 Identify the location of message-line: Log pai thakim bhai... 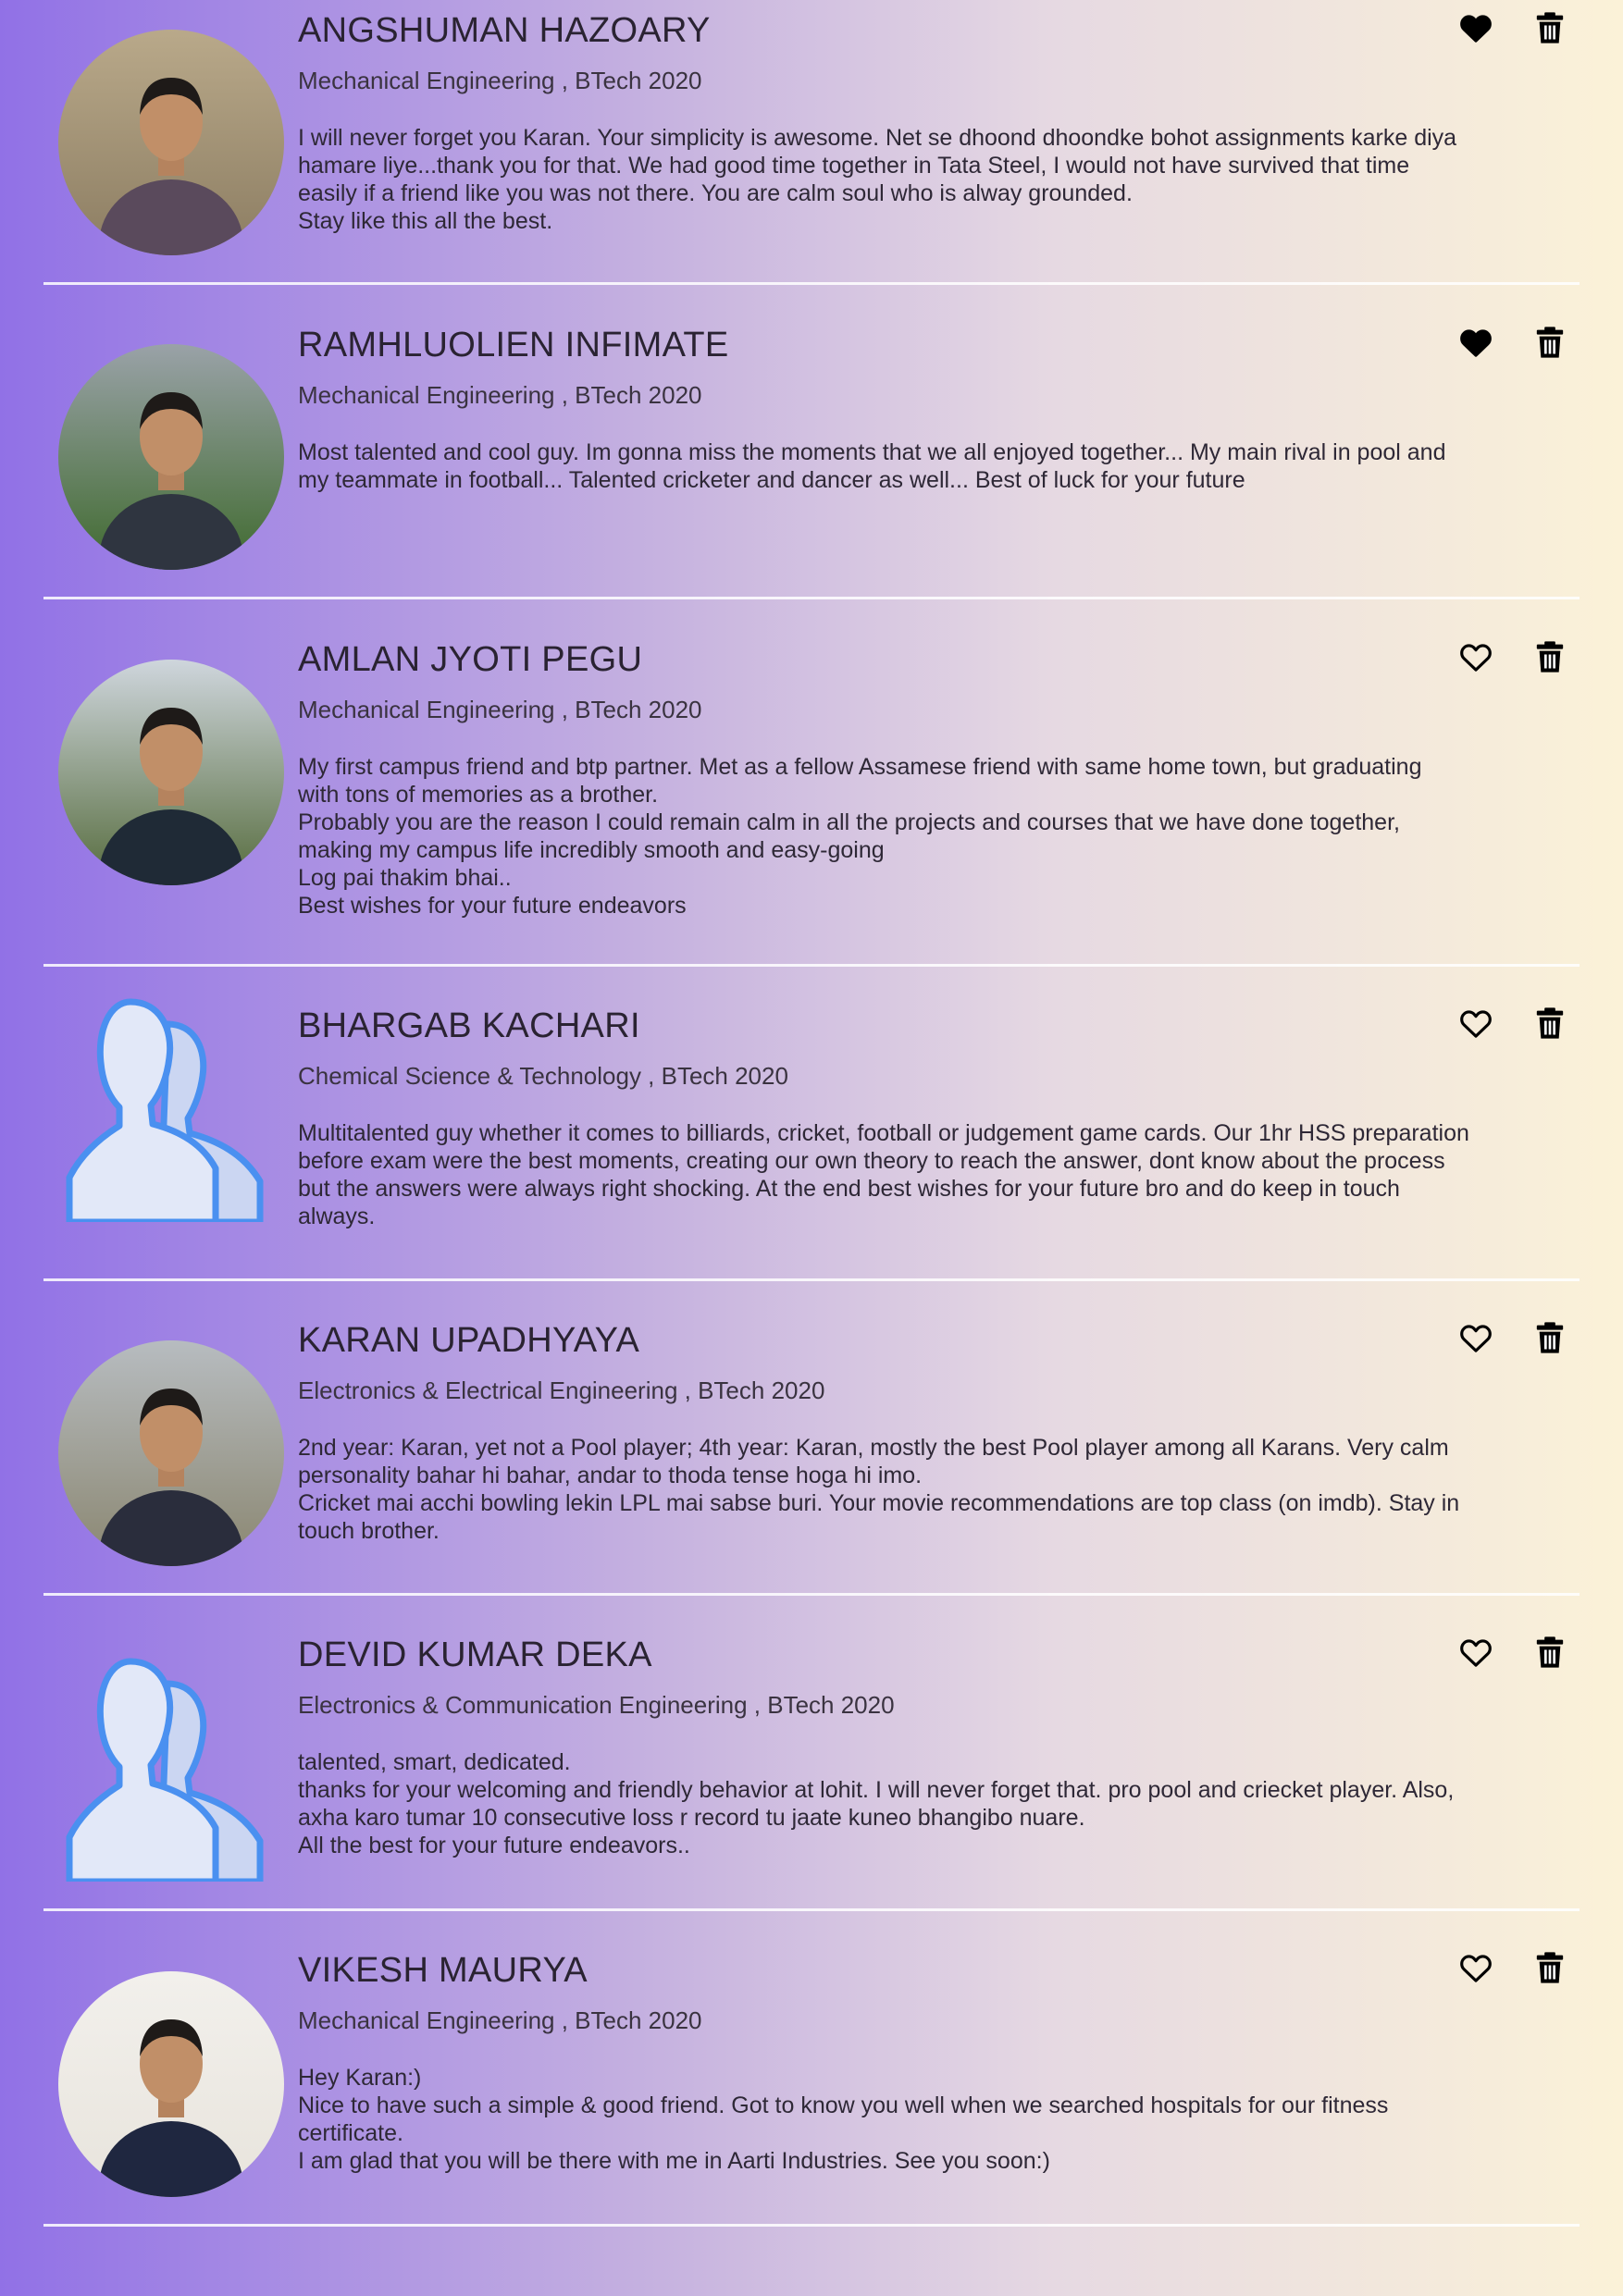
(405, 878).